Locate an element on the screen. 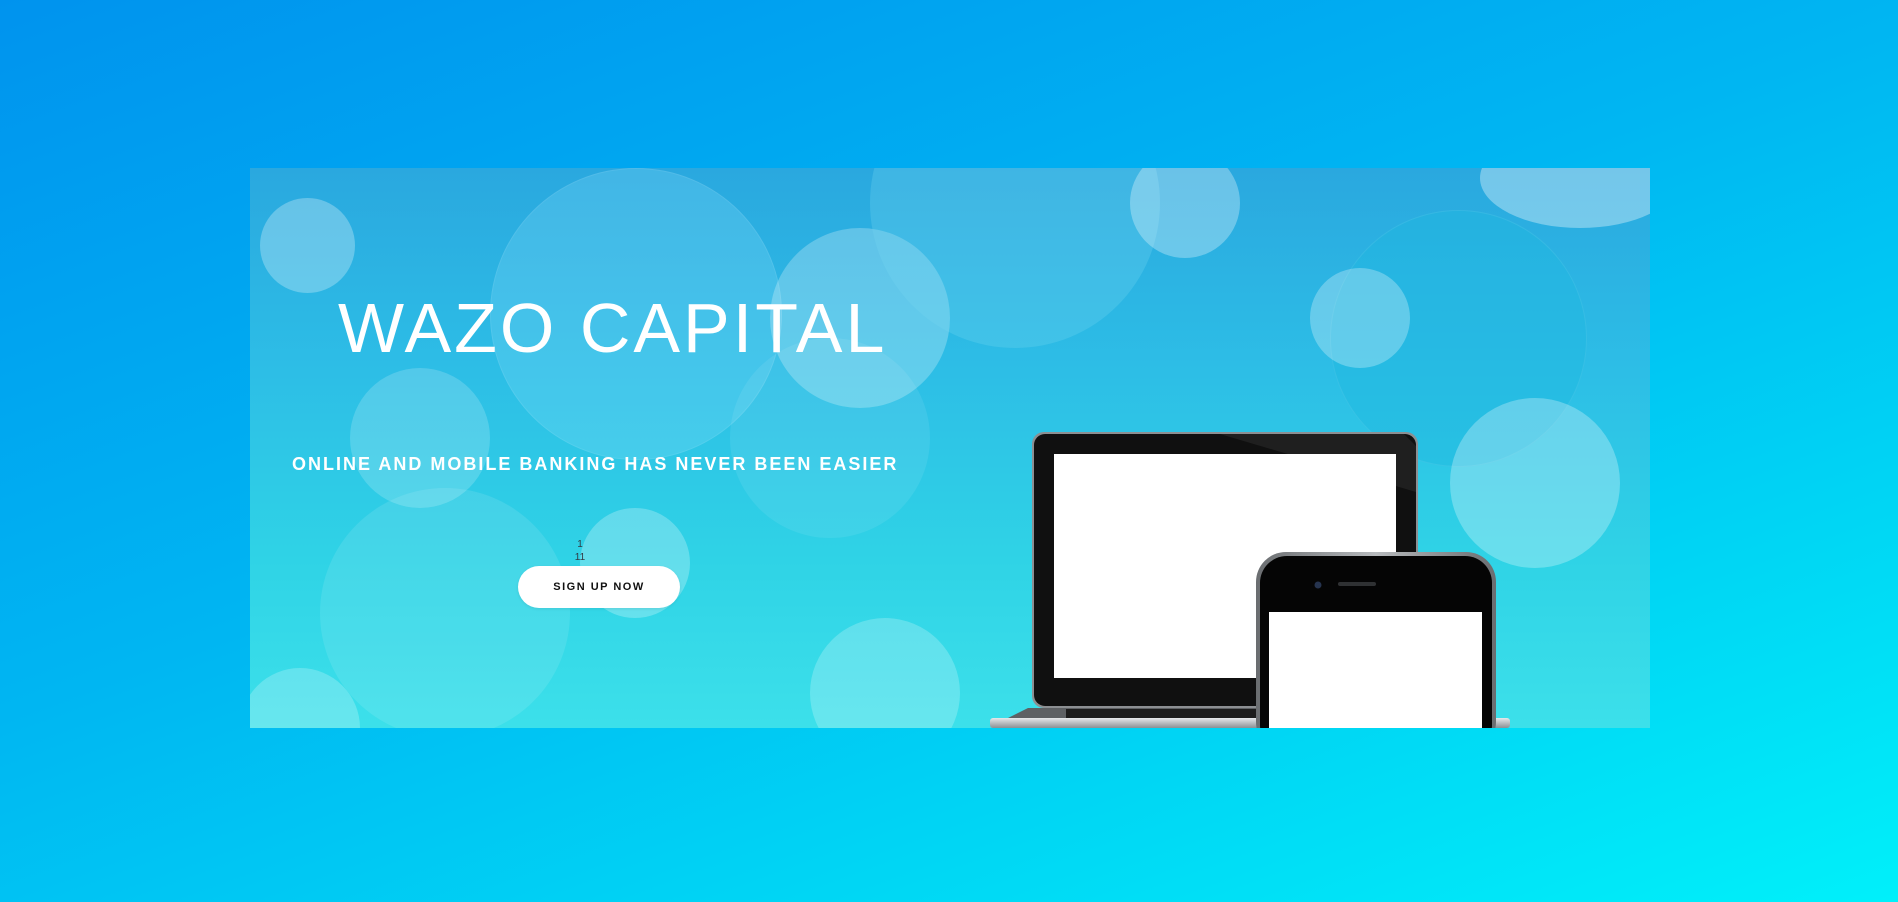  sign-up-button: SIGN UP NOW is located at coordinates (599, 587).